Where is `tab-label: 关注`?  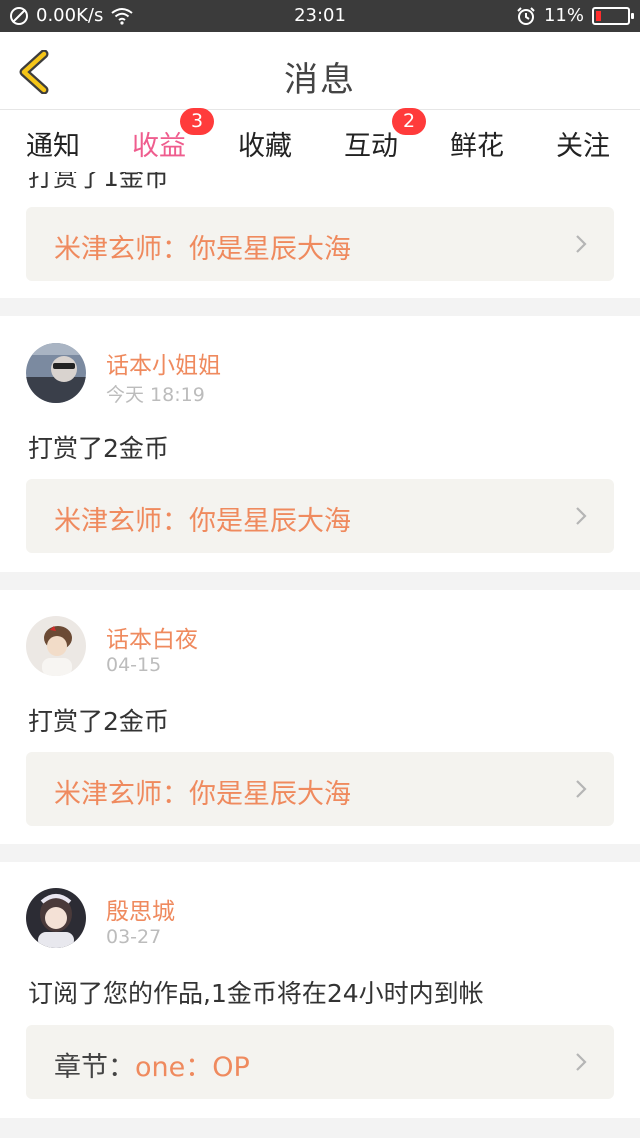 tab-label: 关注 is located at coordinates (583, 146).